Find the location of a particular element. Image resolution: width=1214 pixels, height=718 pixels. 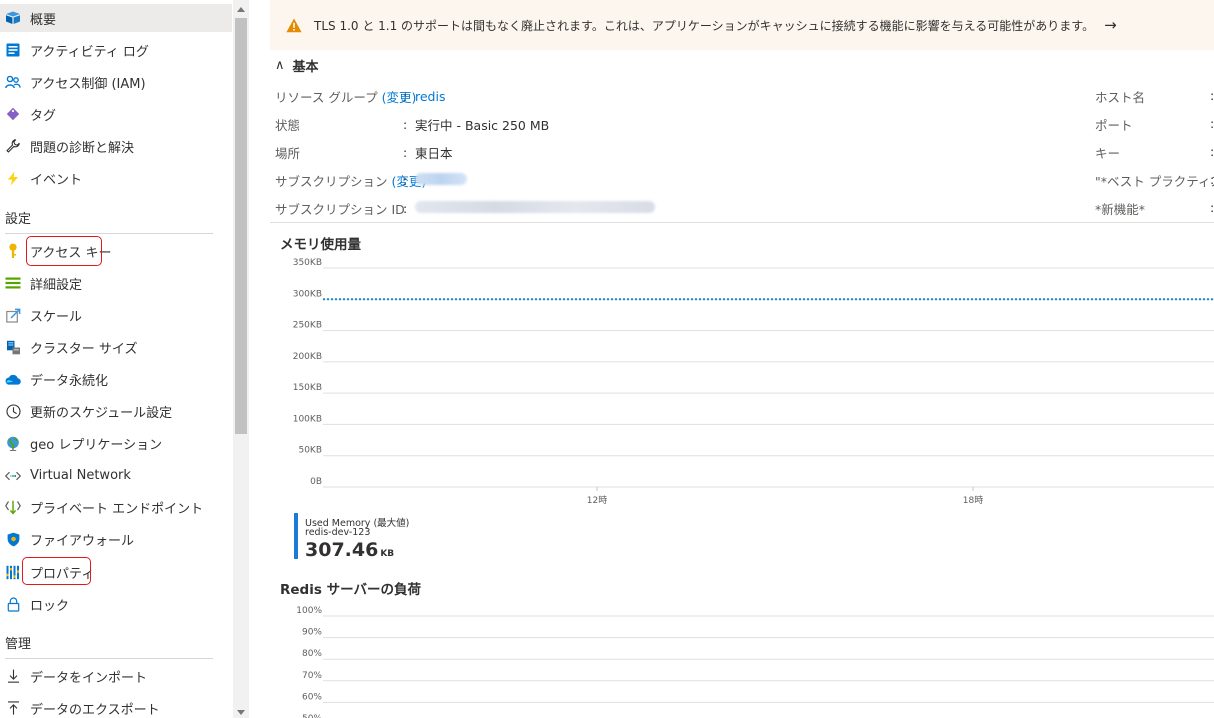

metric-value: 307.46 is located at coordinates (342, 550).